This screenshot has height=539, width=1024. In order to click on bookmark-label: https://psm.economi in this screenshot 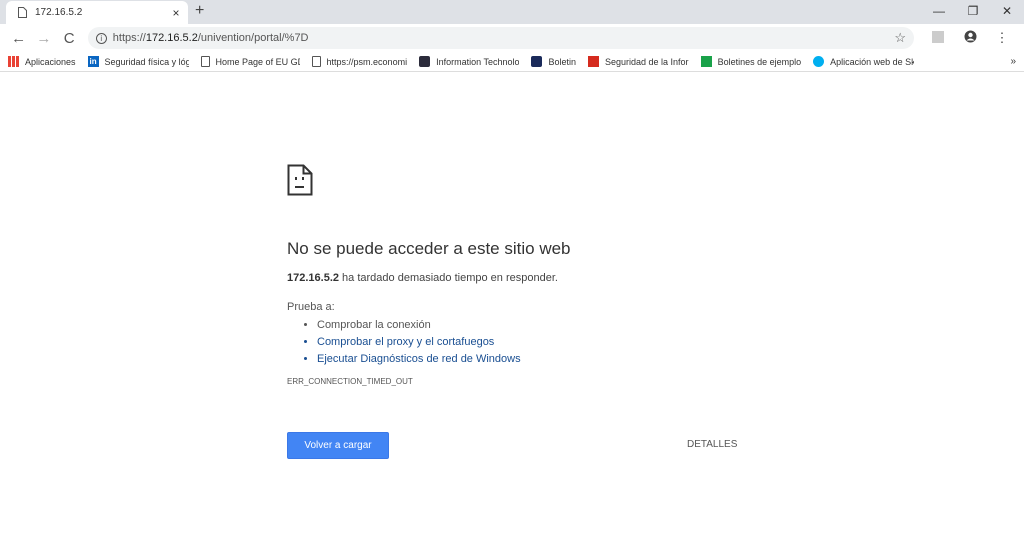, I will do `click(367, 61)`.